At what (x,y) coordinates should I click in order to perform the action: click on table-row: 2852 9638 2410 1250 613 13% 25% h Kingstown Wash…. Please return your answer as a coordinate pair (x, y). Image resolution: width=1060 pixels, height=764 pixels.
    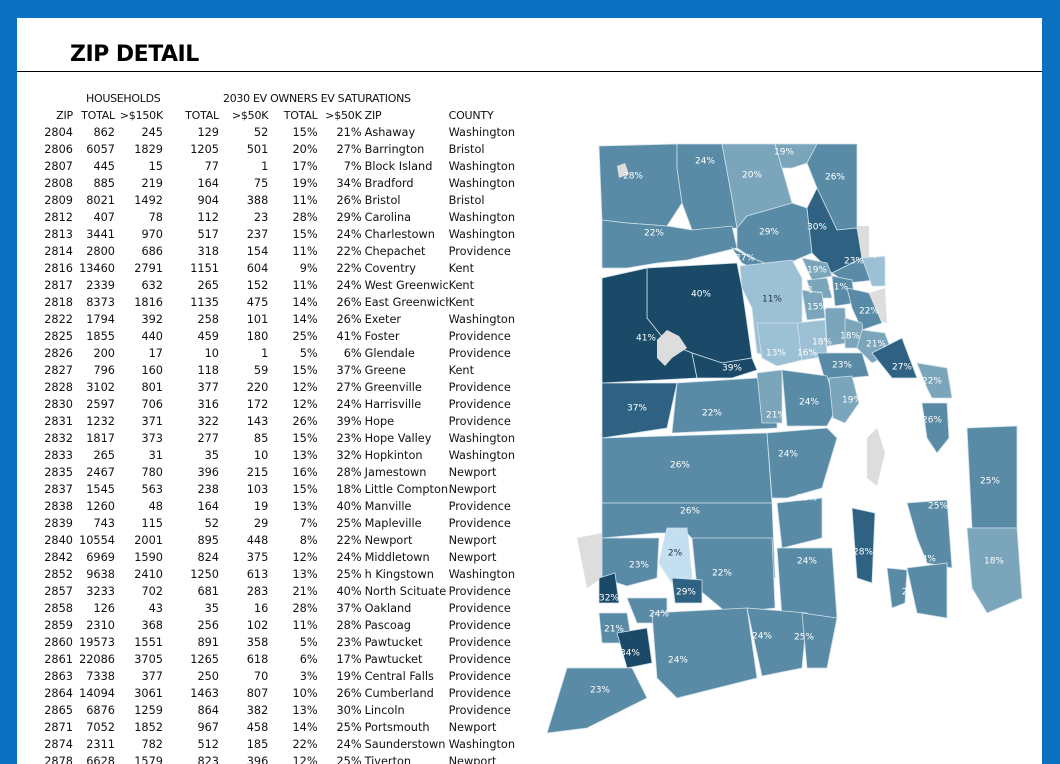
    Looking at the image, I should click on (281, 574).